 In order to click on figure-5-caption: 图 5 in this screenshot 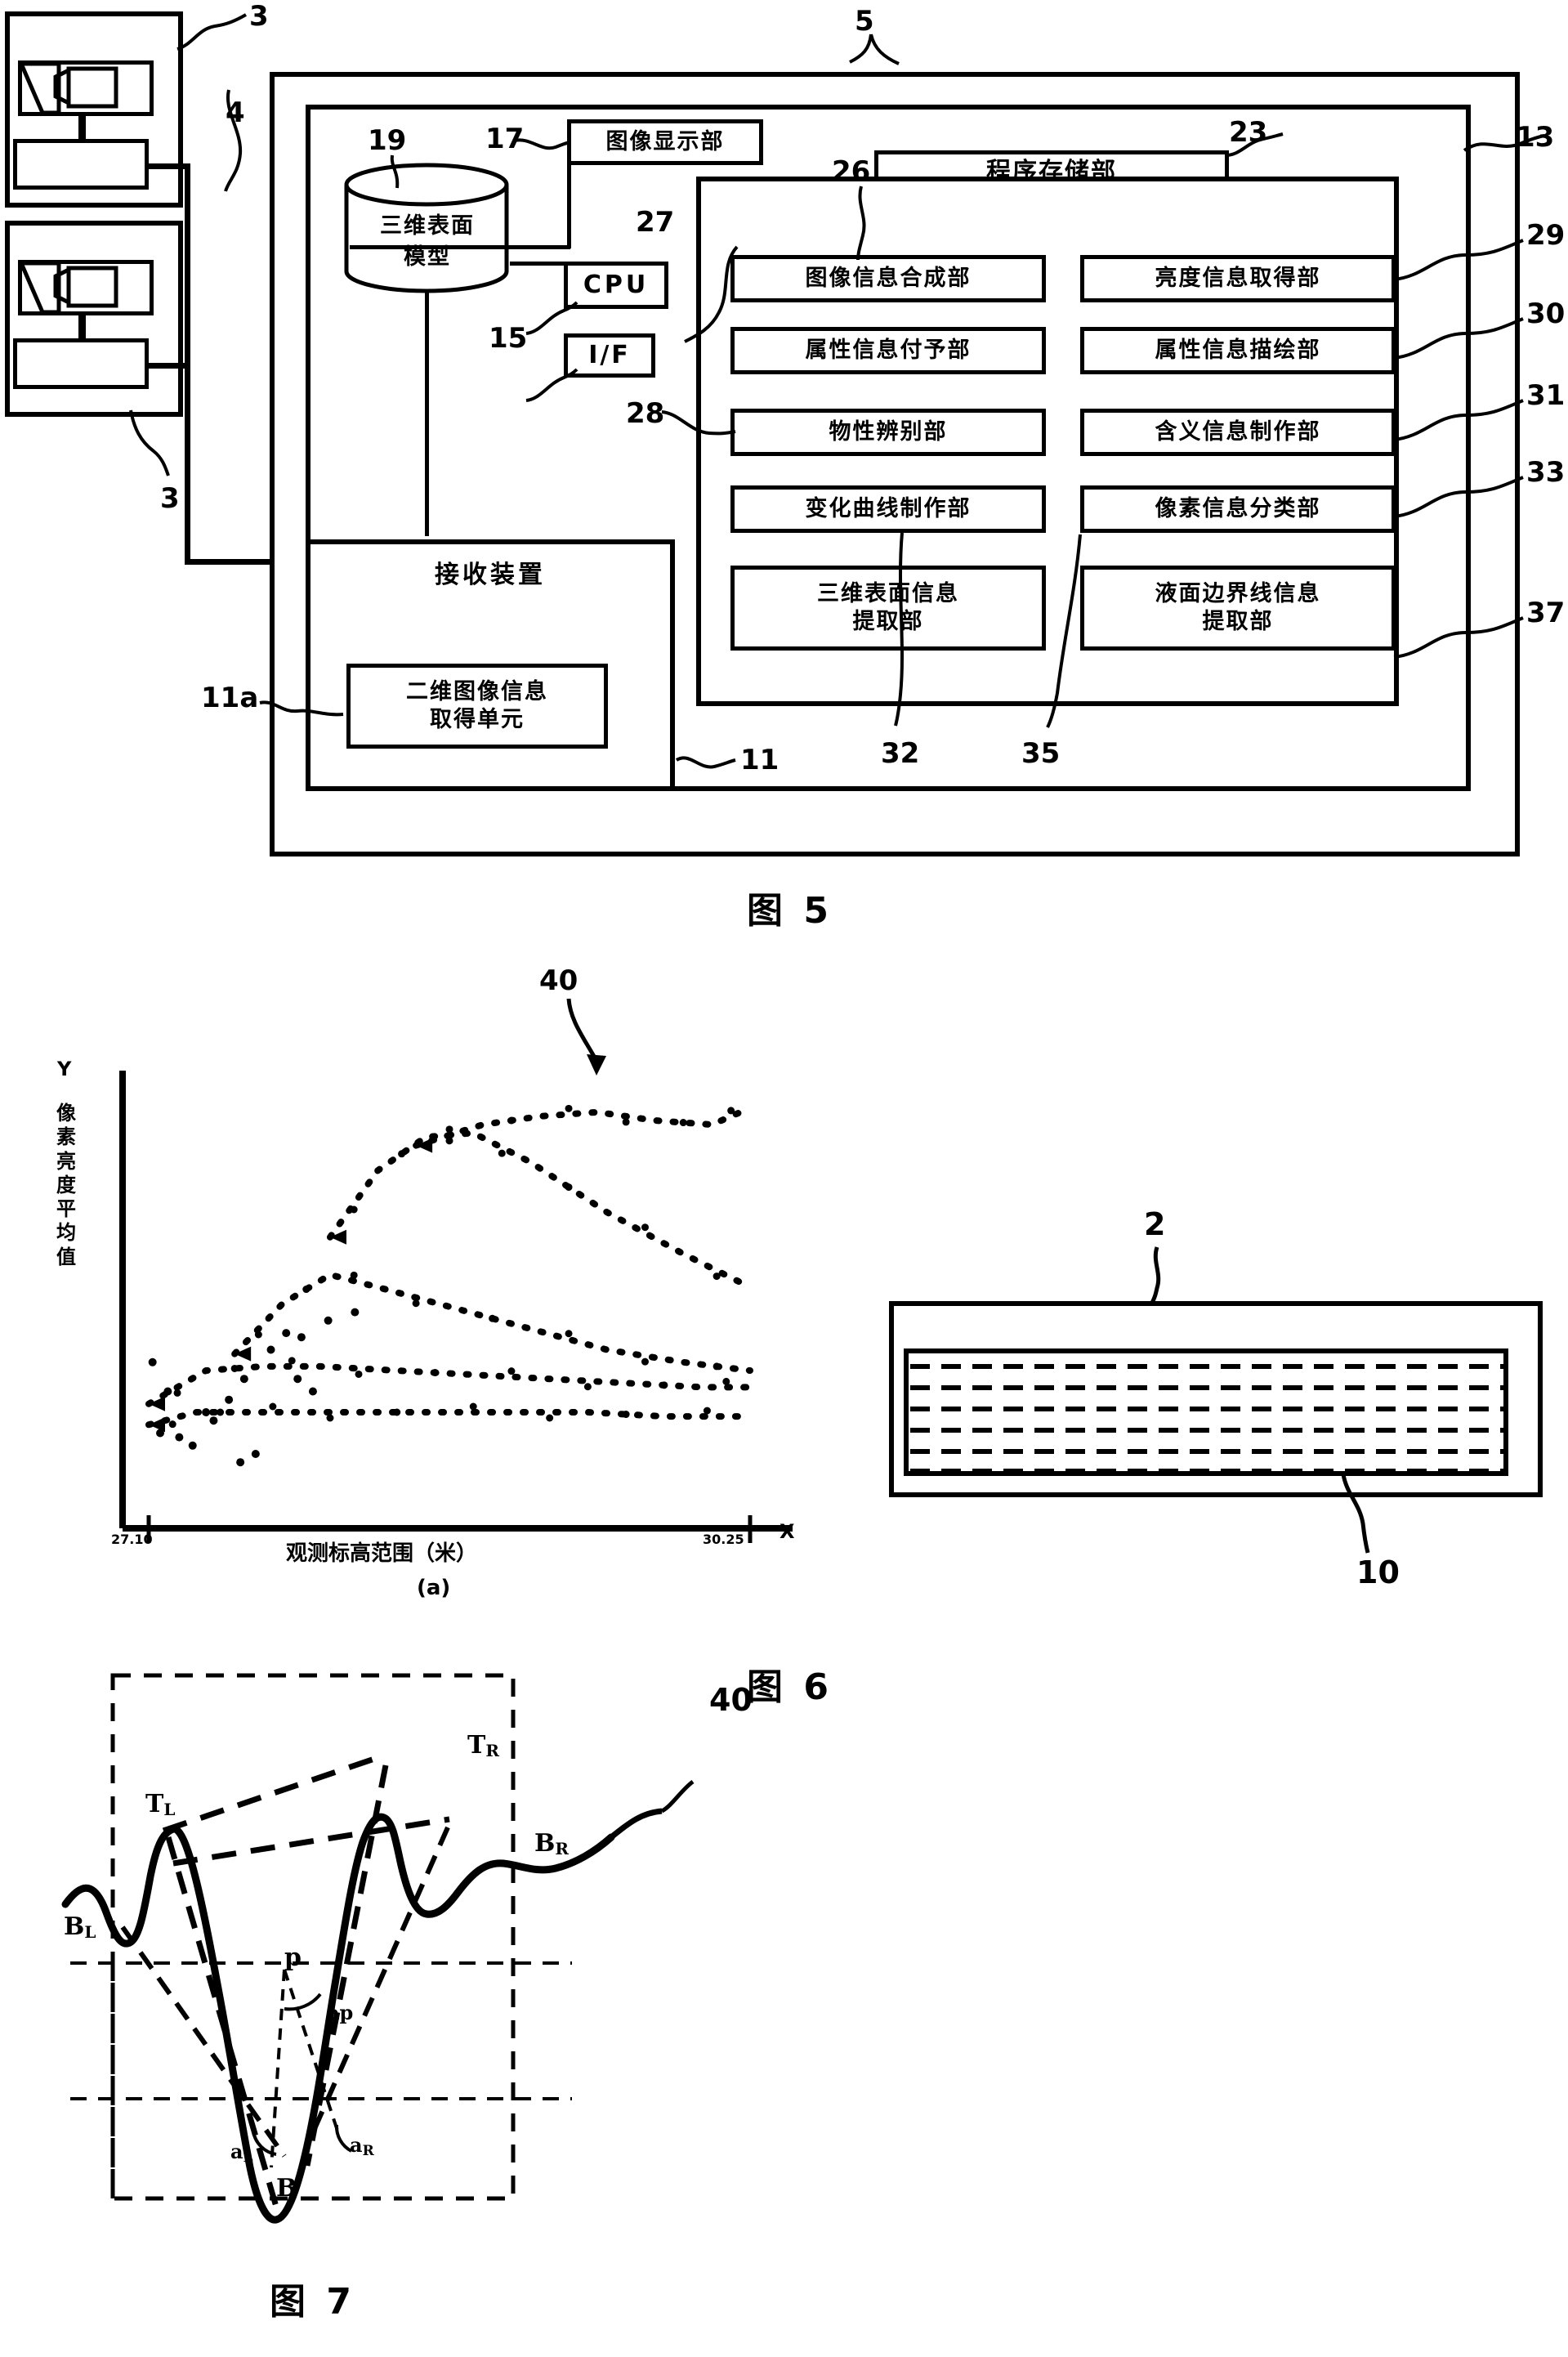, I will do `click(790, 911)`.